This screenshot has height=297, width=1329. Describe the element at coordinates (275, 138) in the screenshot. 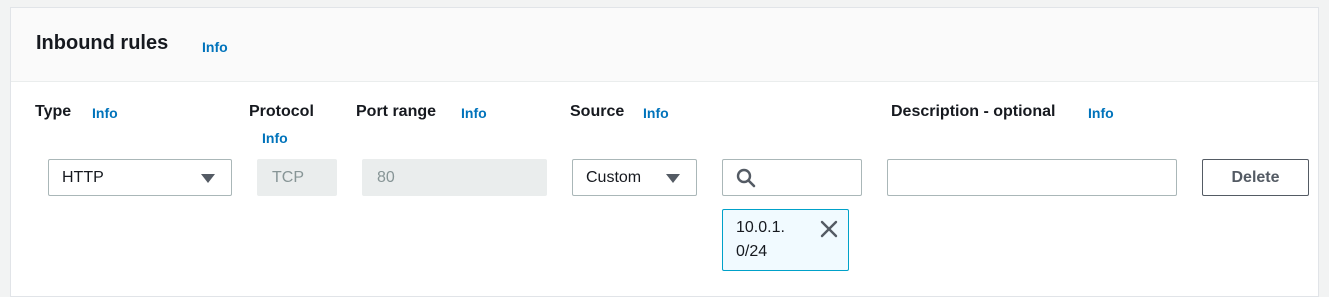

I see `protocol-info-link: Info` at that location.